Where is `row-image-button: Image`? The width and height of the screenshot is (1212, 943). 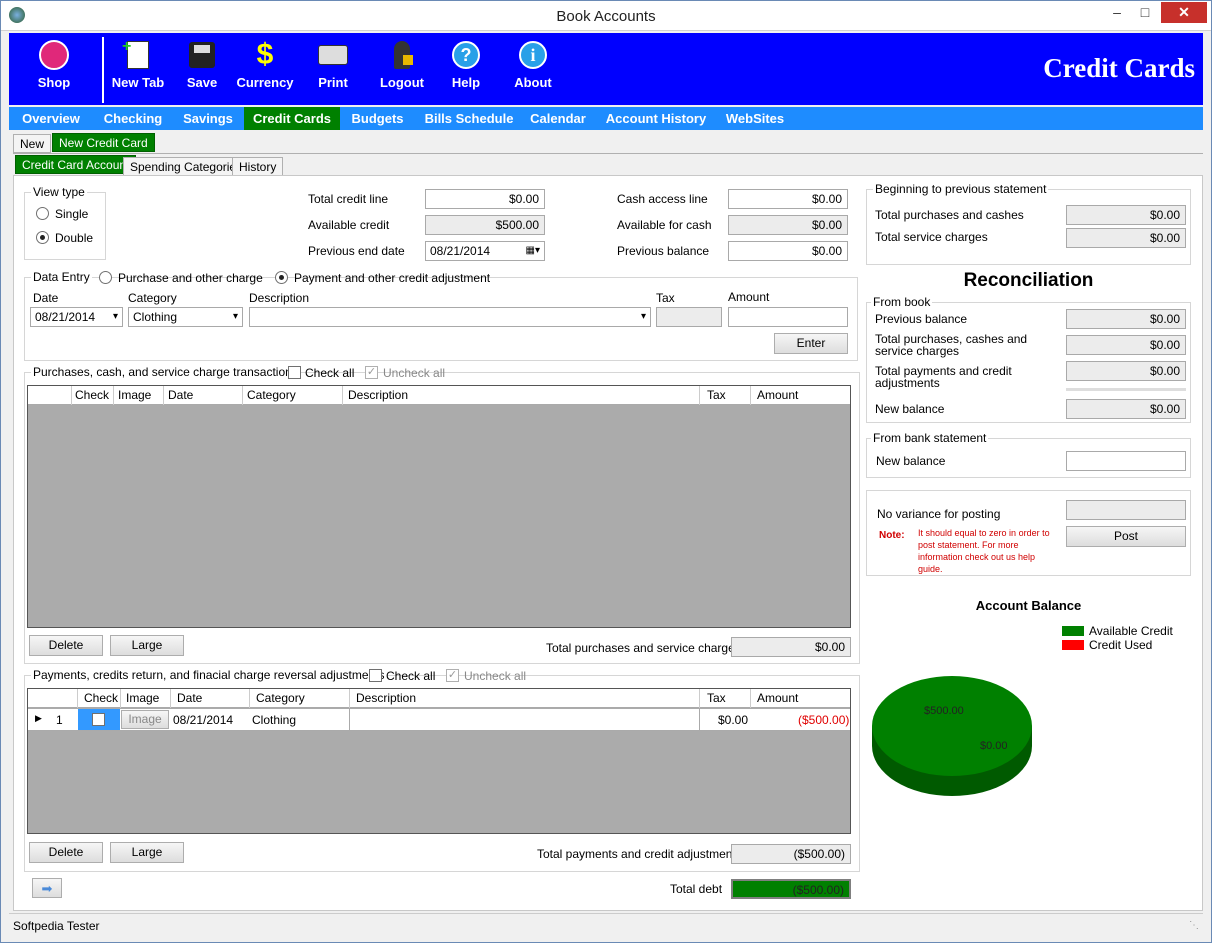 row-image-button: Image is located at coordinates (145, 719).